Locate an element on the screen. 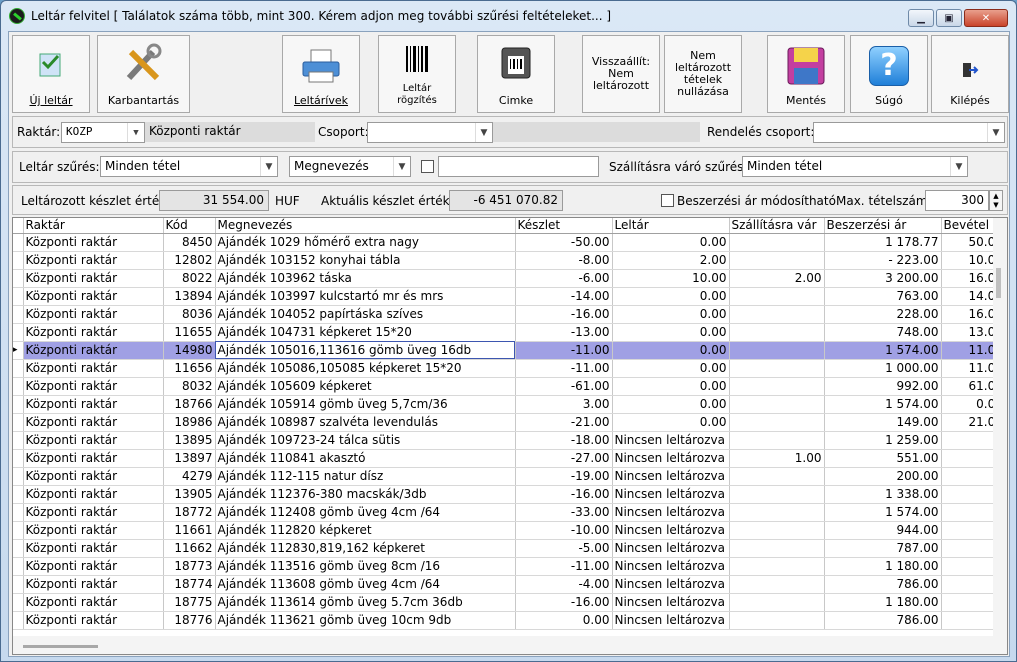  maximize-button: ▣ is located at coordinates (949, 18).